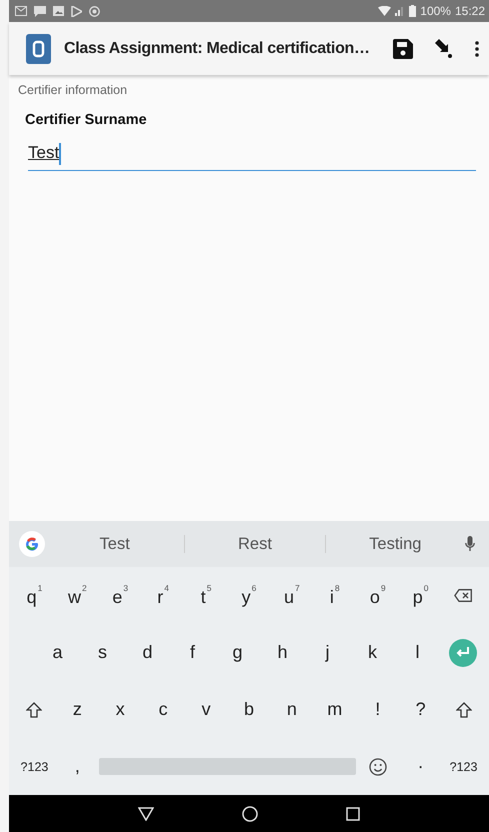 This screenshot has height=832, width=489. Describe the element at coordinates (282, 652) in the screenshot. I see `key: h` at that location.